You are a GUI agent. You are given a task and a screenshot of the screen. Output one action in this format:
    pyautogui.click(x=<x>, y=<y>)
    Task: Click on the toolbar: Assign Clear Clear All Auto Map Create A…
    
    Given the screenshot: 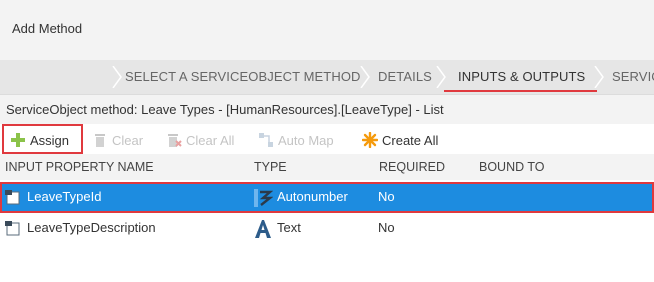 What is the action you would take?
    pyautogui.click(x=327, y=139)
    